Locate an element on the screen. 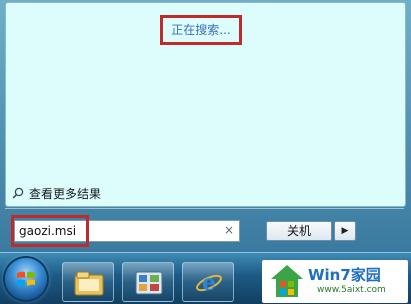 This screenshot has height=304, width=411. taskbar-internet-explorer-button: e is located at coordinates (208, 282).